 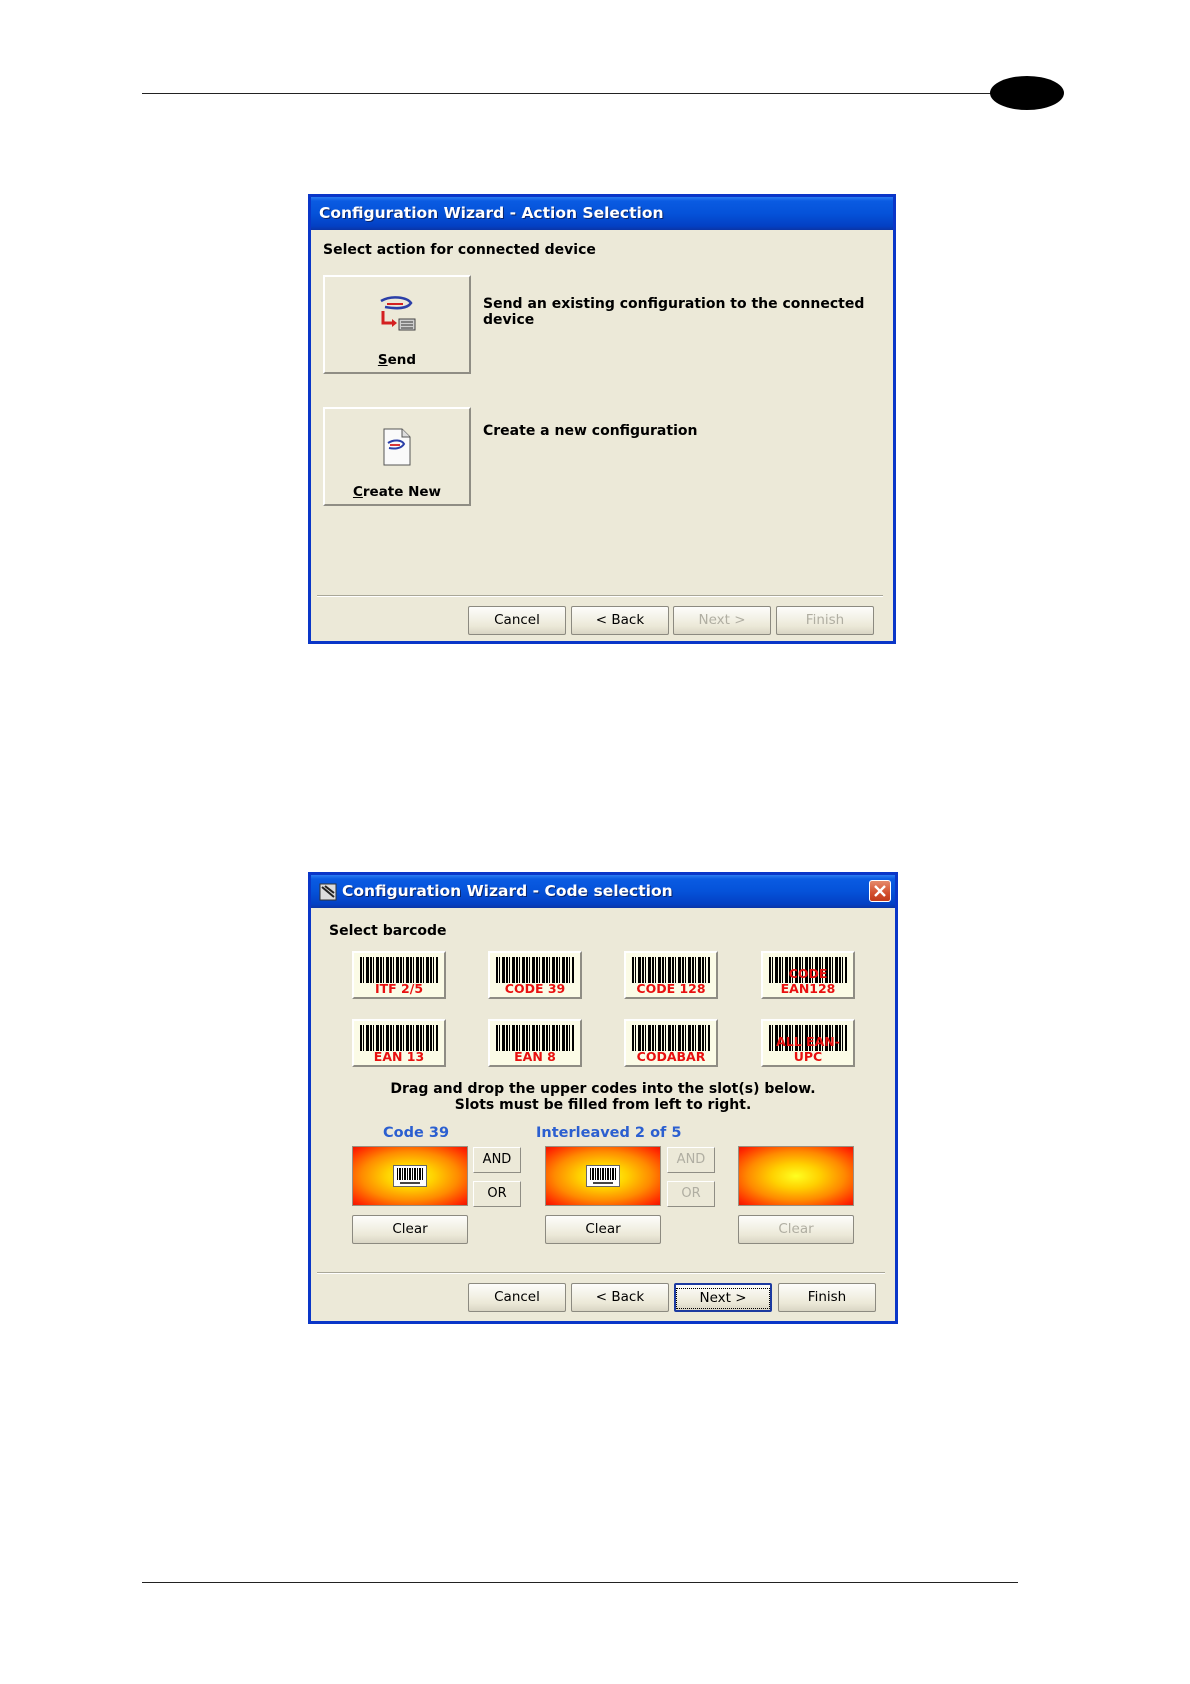 I want to click on send-config-icon, so click(x=398, y=313).